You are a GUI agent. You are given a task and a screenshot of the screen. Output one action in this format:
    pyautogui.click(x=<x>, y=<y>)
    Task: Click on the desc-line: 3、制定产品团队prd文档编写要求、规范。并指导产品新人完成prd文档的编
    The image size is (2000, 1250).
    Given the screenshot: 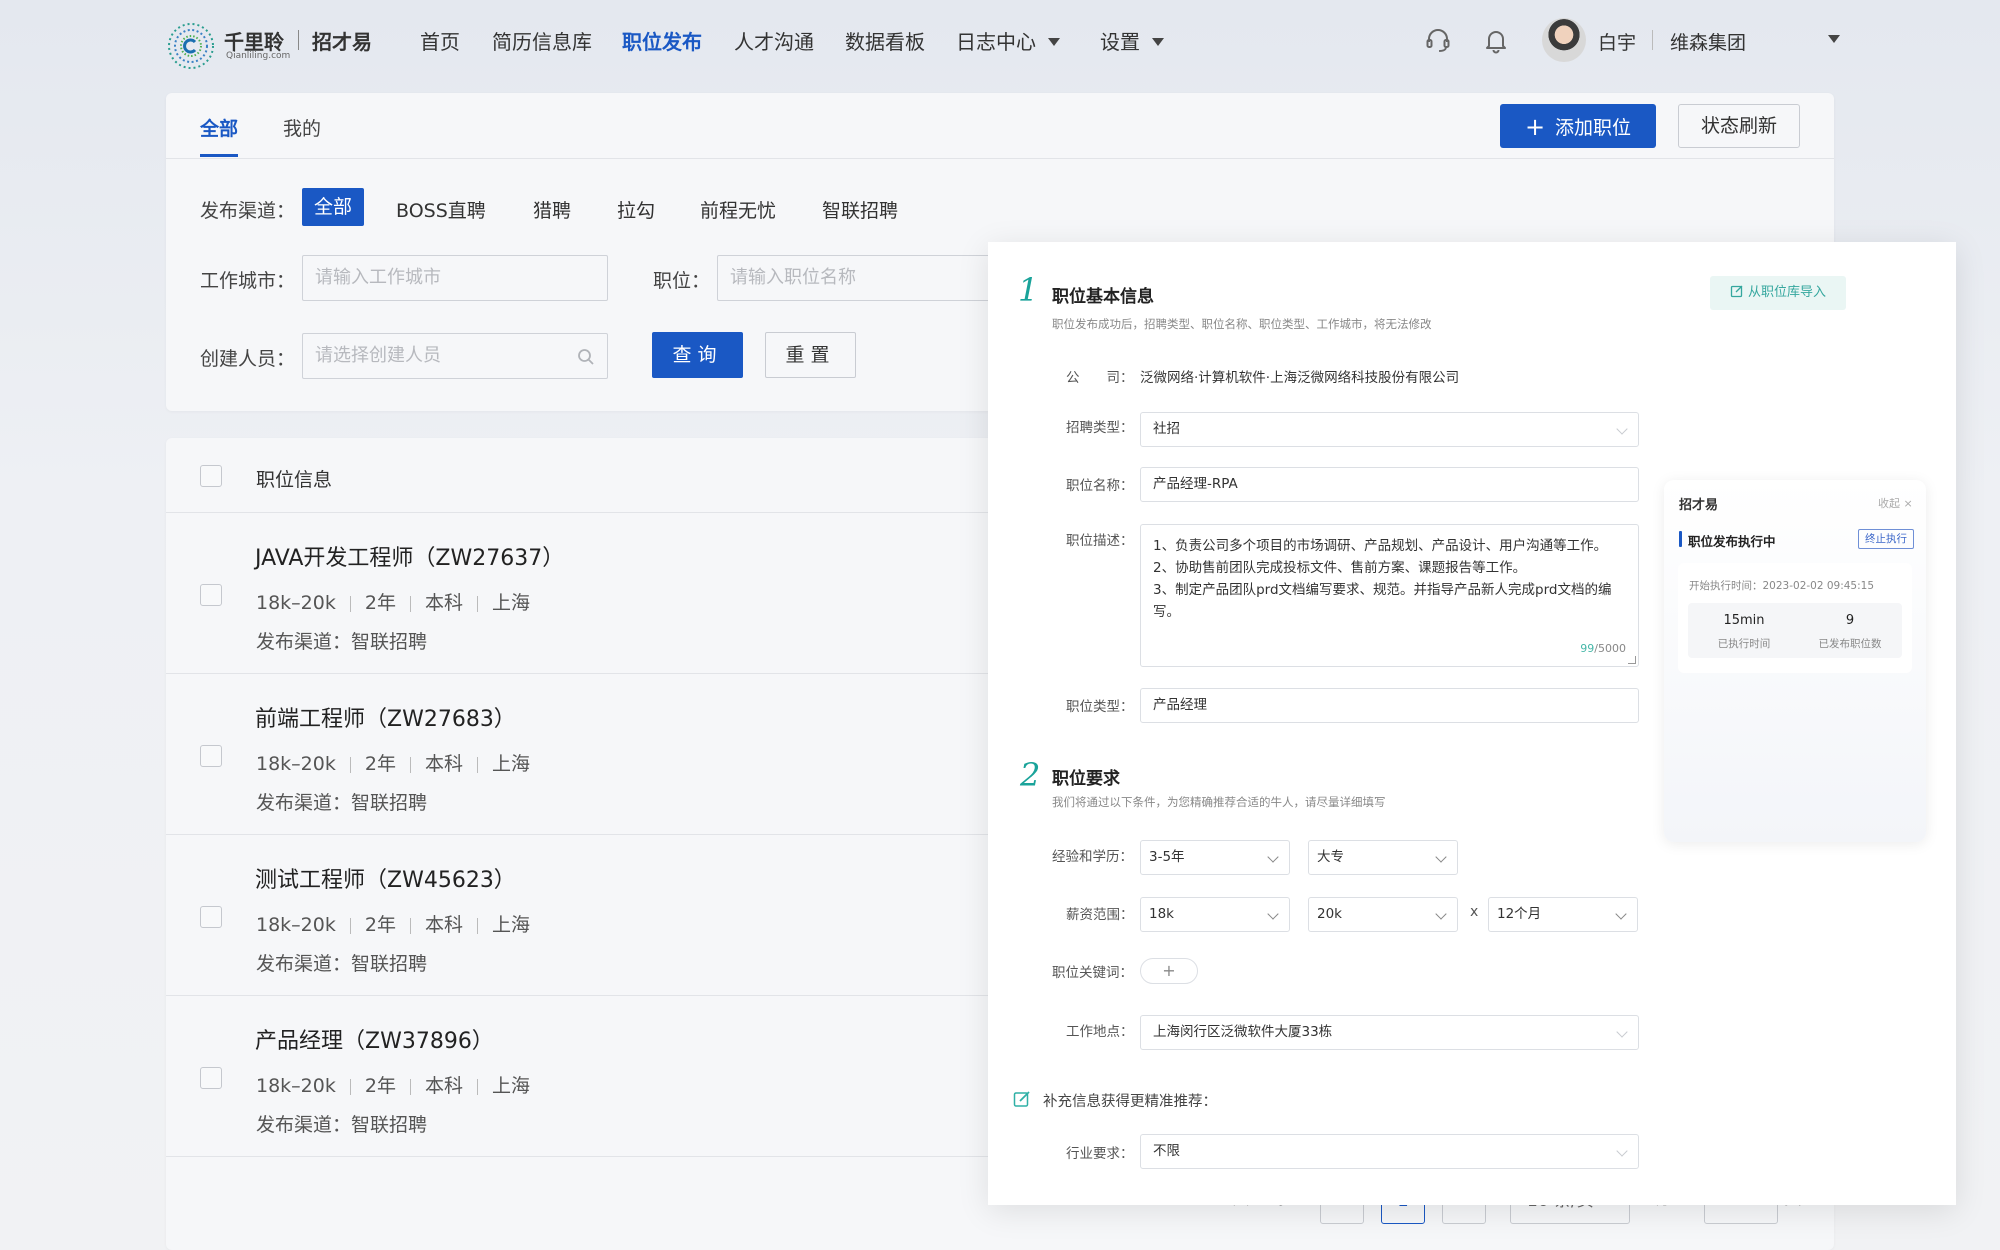 What is the action you would take?
    pyautogui.click(x=1382, y=590)
    